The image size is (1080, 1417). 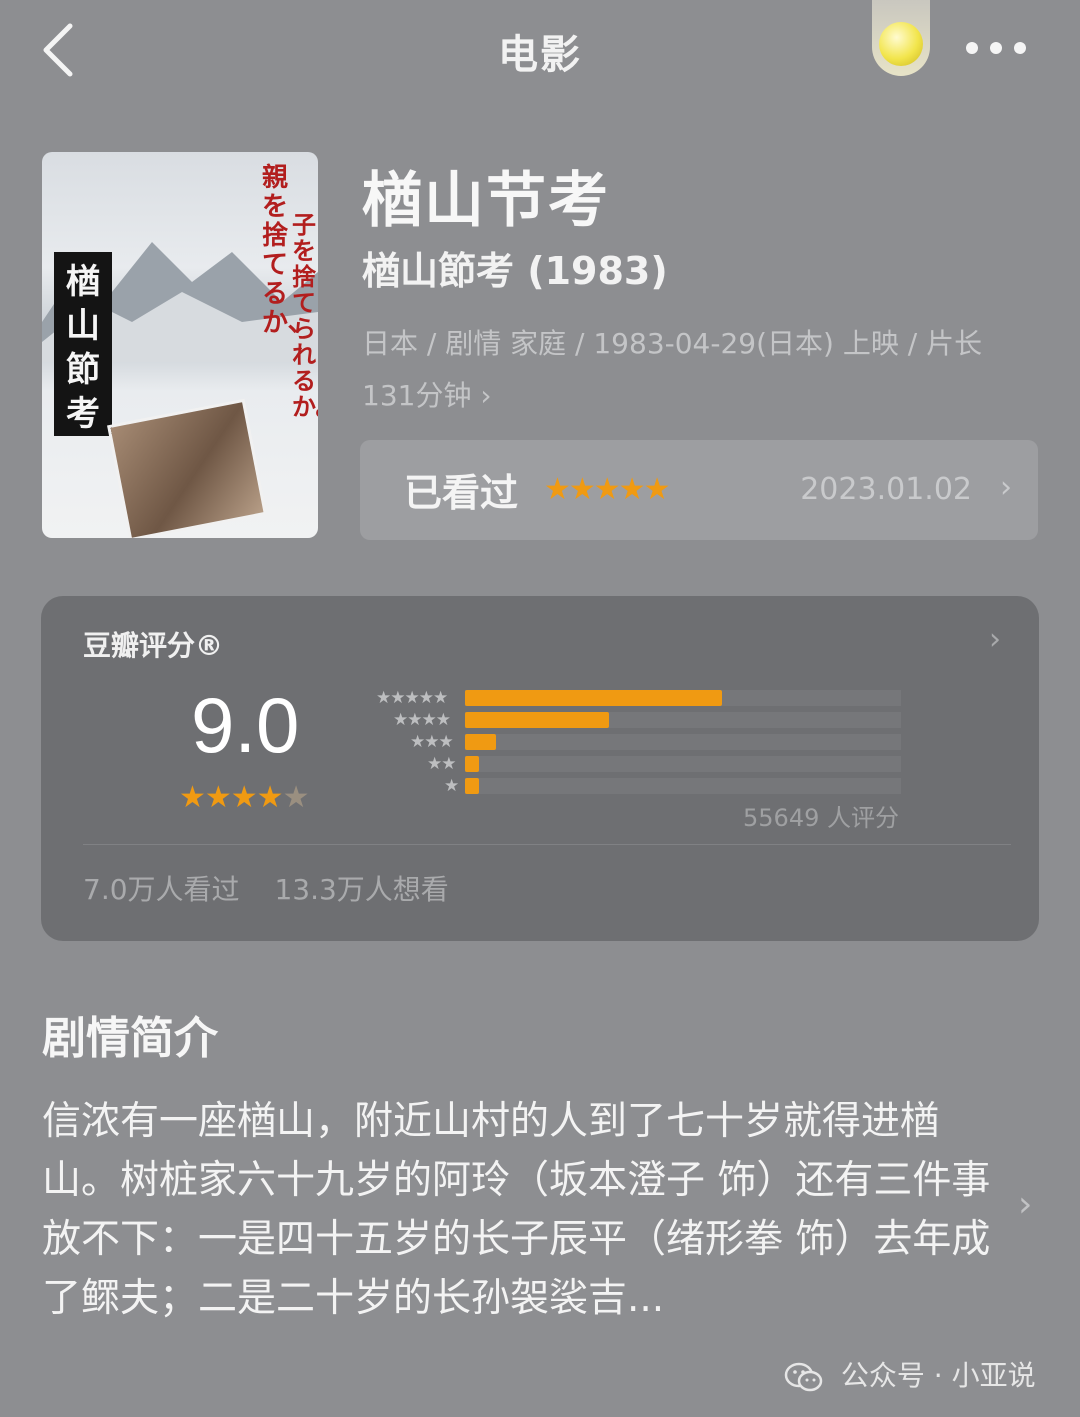 What do you see at coordinates (130, 1038) in the screenshot?
I see `synopsis-heading: 剧情简介` at bounding box center [130, 1038].